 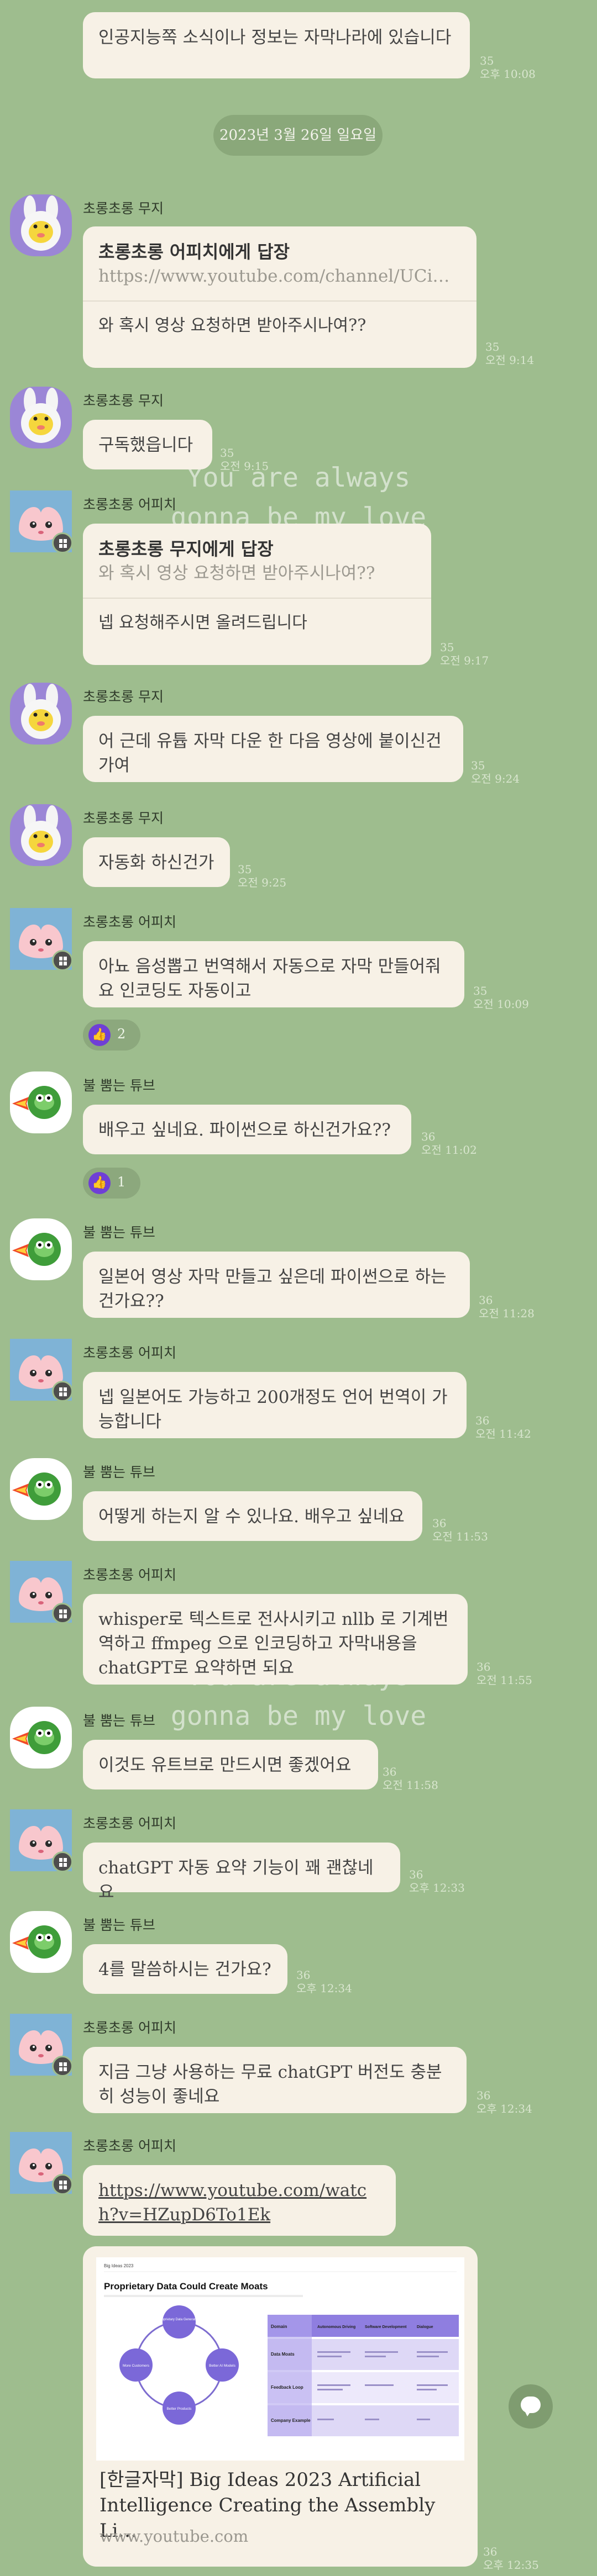 I want to click on date-divider: 2023년 3월 26일 일요일, so click(x=298, y=135).